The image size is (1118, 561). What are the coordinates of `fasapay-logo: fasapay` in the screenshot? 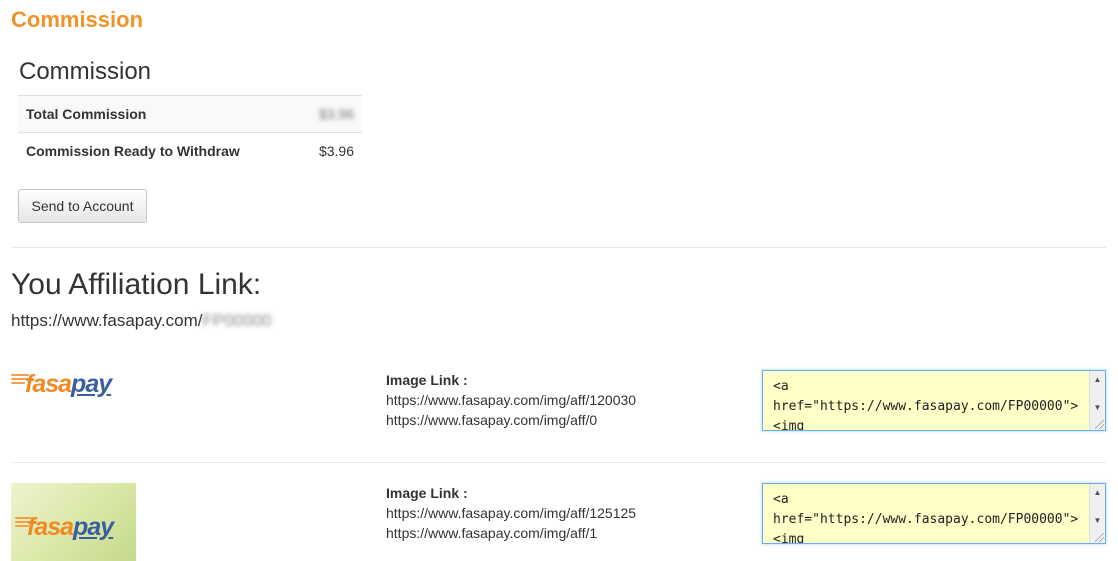 It's located at (73, 400).